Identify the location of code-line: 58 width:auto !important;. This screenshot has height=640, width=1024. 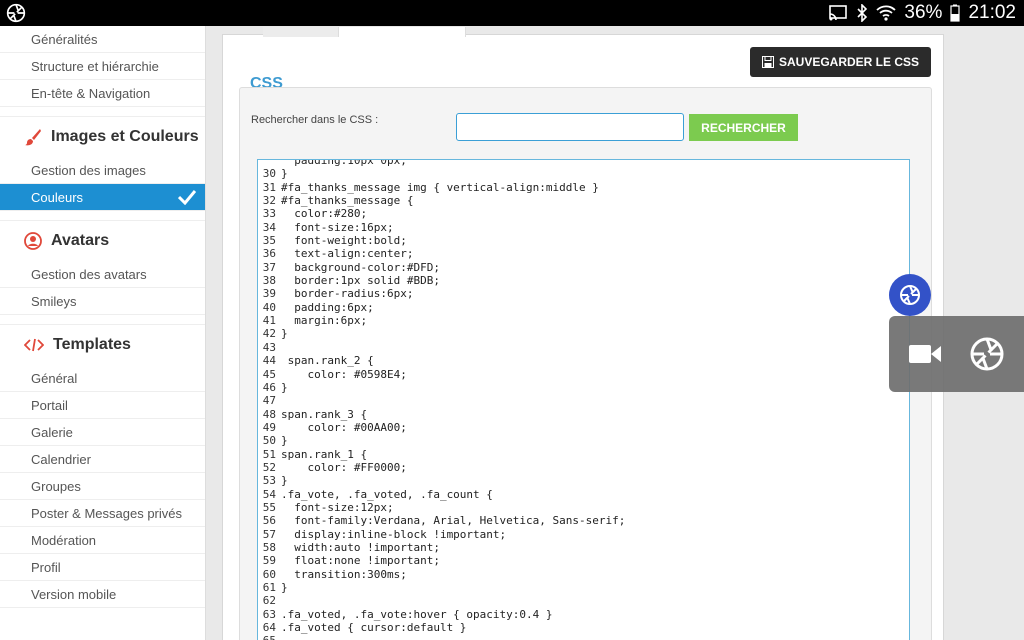
(441, 547).